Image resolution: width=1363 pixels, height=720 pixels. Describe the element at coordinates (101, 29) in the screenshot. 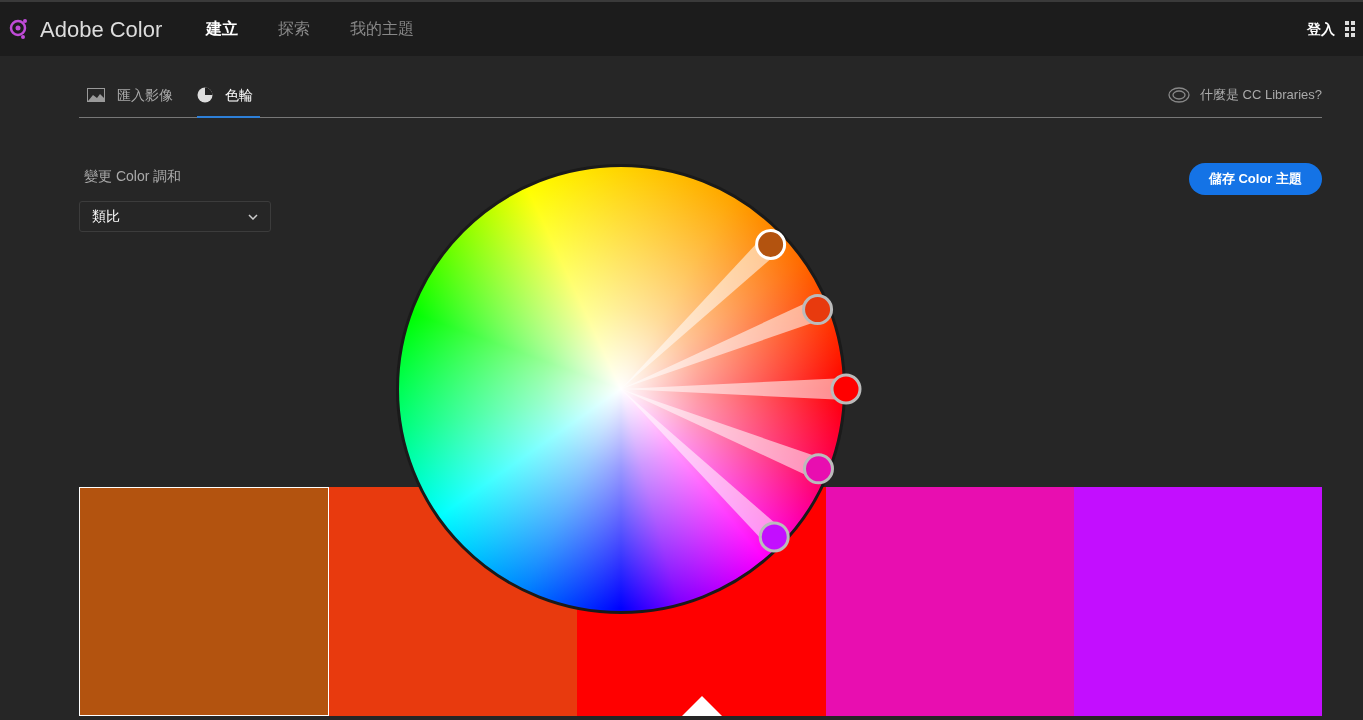

I see `brand-name: Adobe Color` at that location.